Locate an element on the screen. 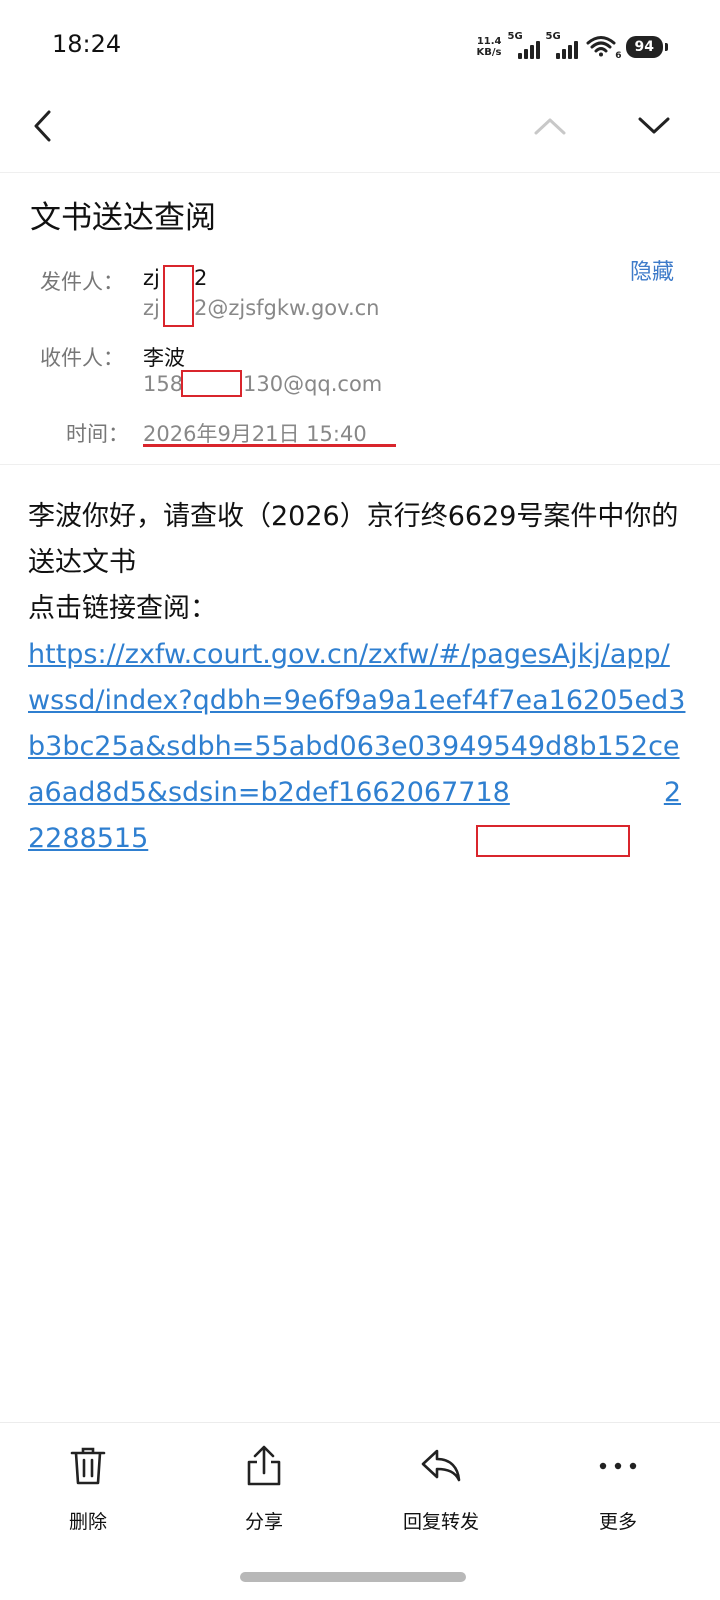  status-icons: 11.4 KB/s 5G 5G 6 94 is located at coordinates (572, 46).